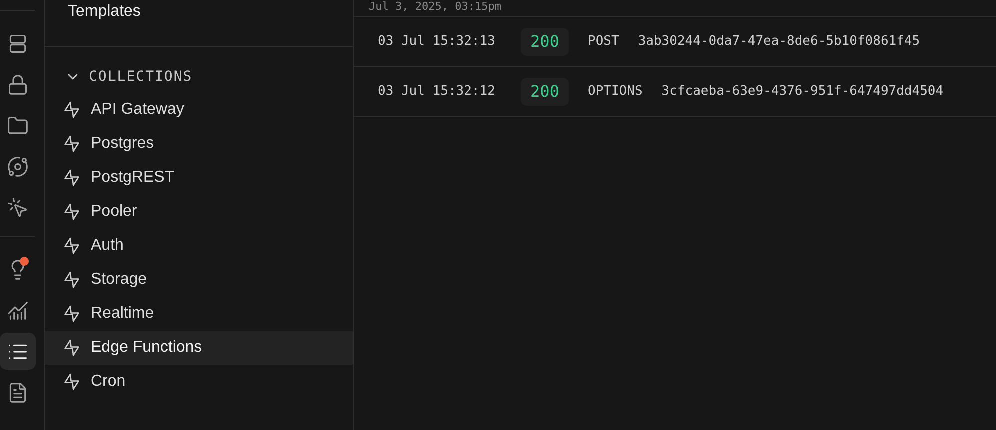  What do you see at coordinates (18, 125) in the screenshot?
I see `folder-icon` at bounding box center [18, 125].